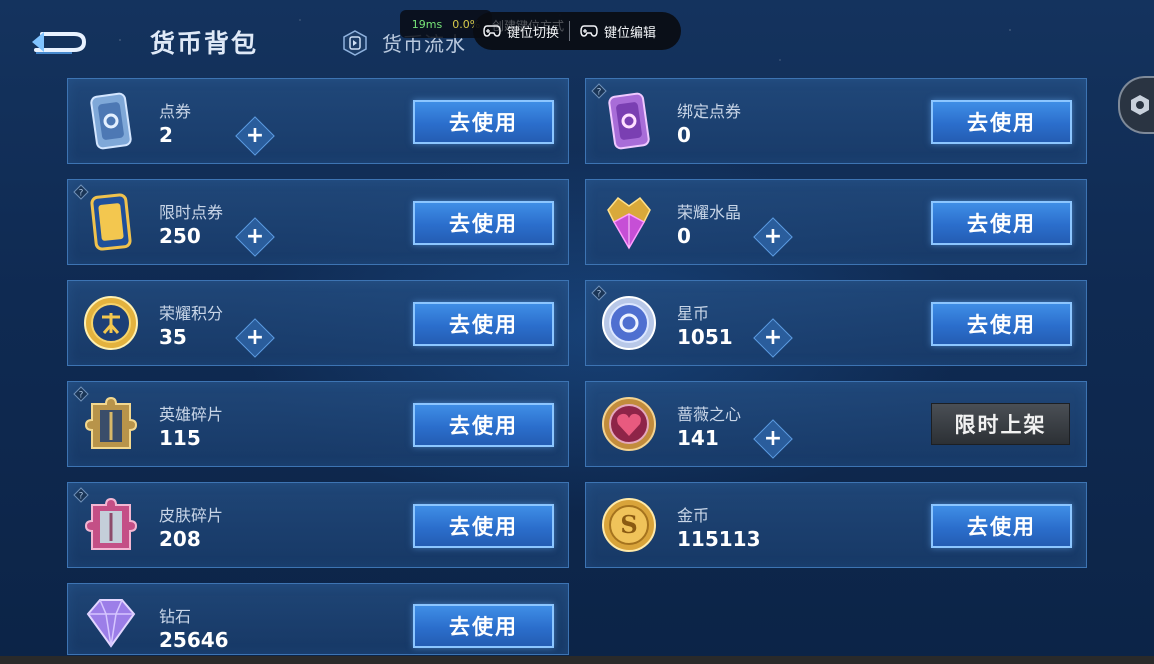 This screenshot has width=1154, height=664. I want to click on item-count: 35, so click(173, 337).